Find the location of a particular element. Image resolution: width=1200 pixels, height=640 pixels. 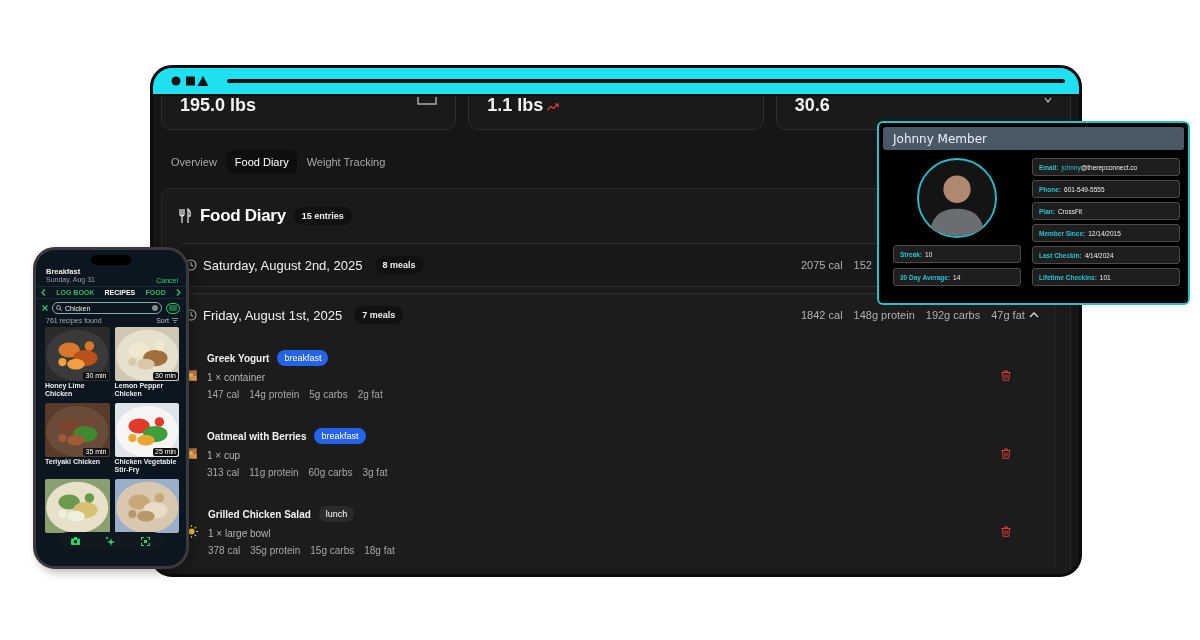

nutrient-value: 18g fat is located at coordinates (379, 550).